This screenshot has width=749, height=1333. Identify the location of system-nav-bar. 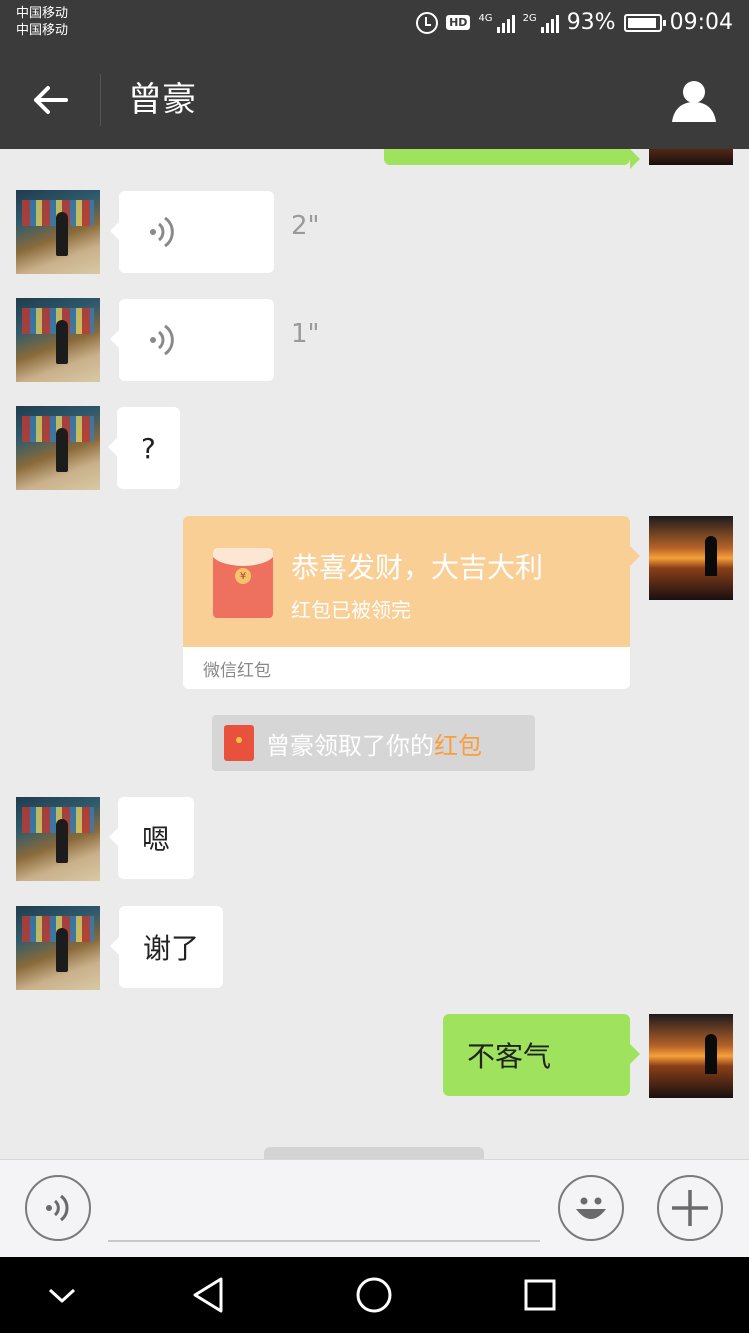
(374, 1295).